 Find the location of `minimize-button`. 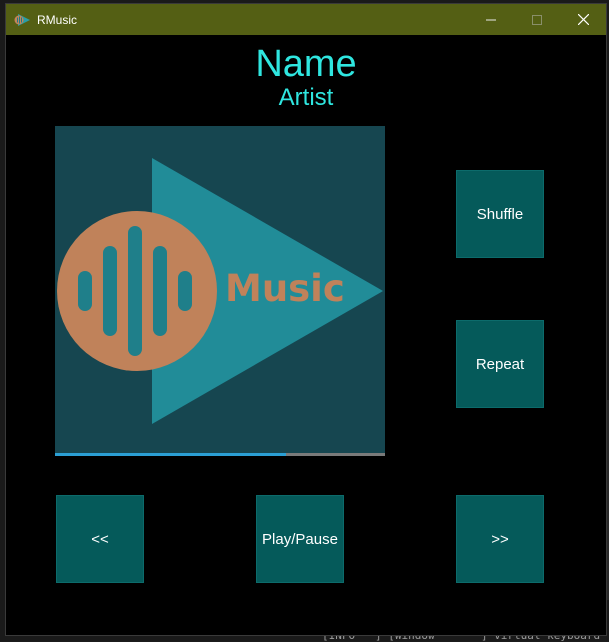

minimize-button is located at coordinates (491, 19).